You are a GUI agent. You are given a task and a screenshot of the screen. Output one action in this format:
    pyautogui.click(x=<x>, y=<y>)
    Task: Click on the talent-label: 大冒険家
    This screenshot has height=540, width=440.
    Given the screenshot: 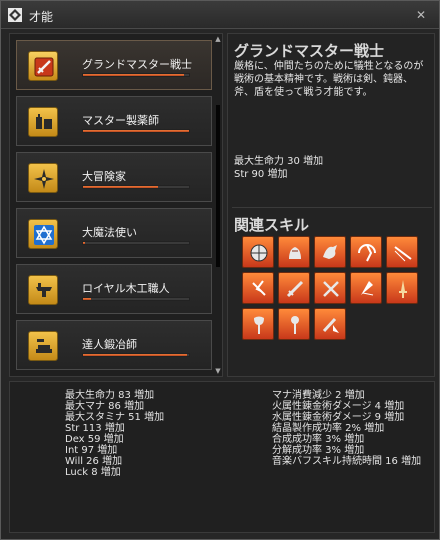 What is the action you would take?
    pyautogui.click(x=104, y=176)
    